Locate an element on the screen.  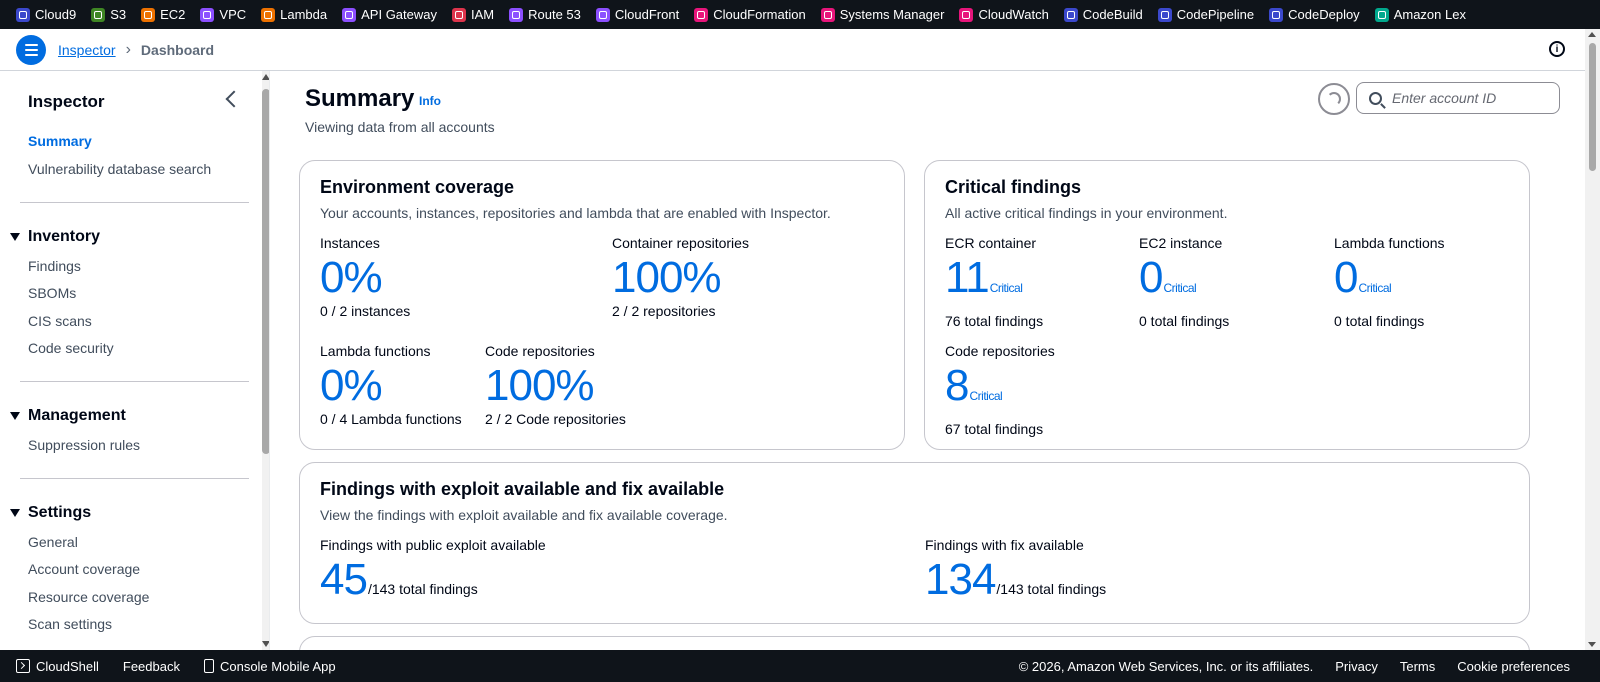
sidebar-item-cis-scans: CIS scans is located at coordinates (60, 321).